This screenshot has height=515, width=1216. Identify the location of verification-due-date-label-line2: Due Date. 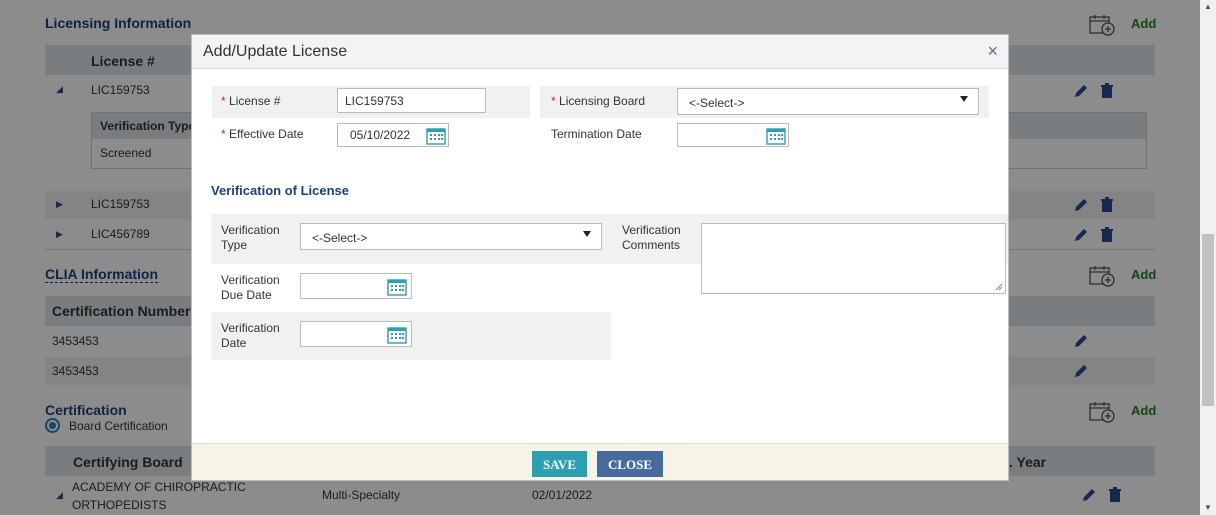
(246, 295).